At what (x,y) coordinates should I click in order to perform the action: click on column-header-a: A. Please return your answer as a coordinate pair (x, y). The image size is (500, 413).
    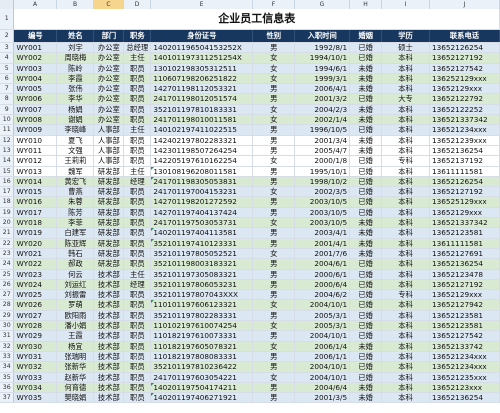
    Looking at the image, I should click on (35, 4).